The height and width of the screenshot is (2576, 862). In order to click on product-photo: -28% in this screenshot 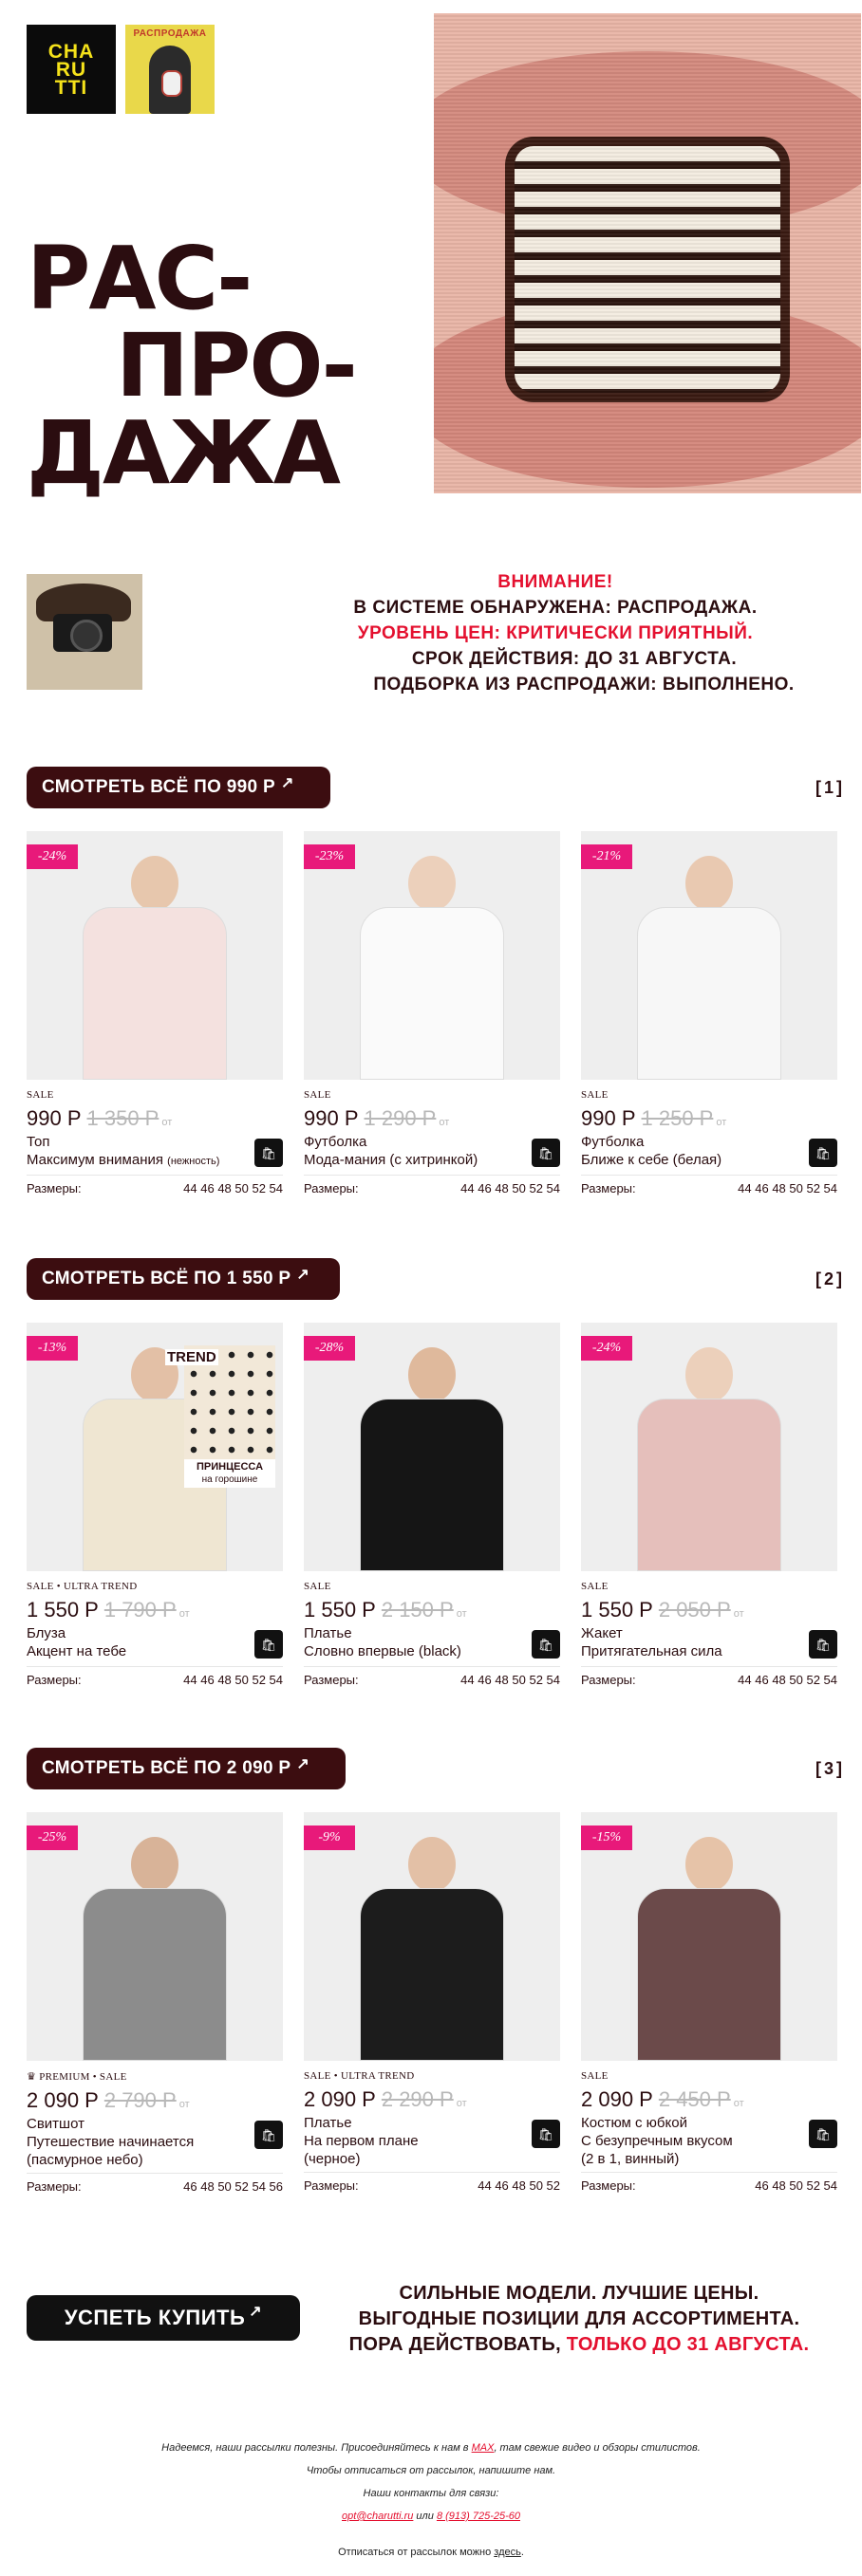, I will do `click(432, 1447)`.